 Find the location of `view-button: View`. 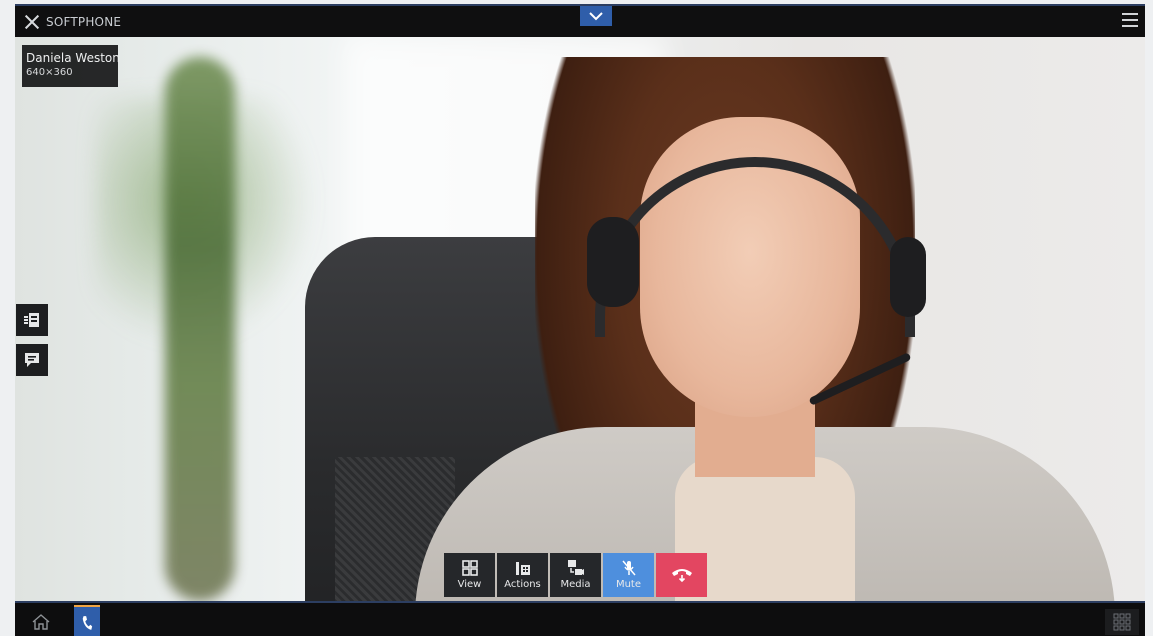

view-button: View is located at coordinates (469, 575).